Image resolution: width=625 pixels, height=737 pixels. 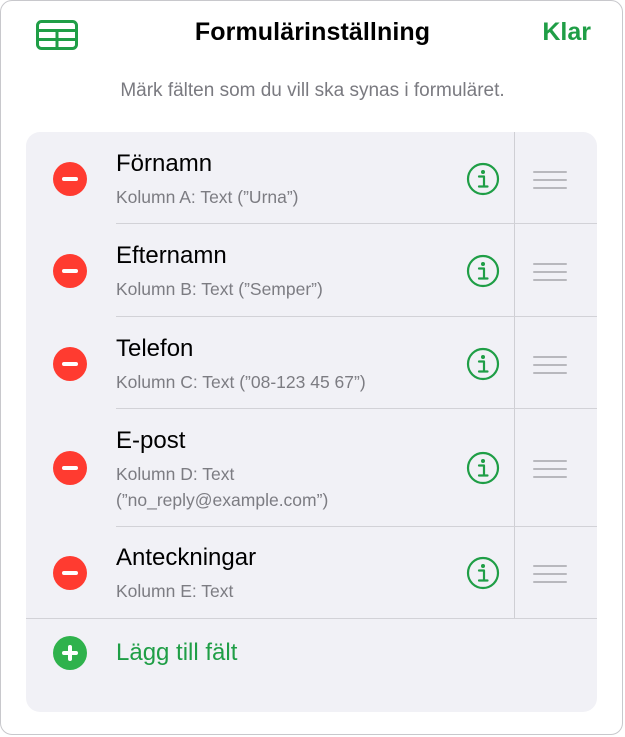 What do you see at coordinates (312, 32) in the screenshot?
I see `page-title: Formulärinställning` at bounding box center [312, 32].